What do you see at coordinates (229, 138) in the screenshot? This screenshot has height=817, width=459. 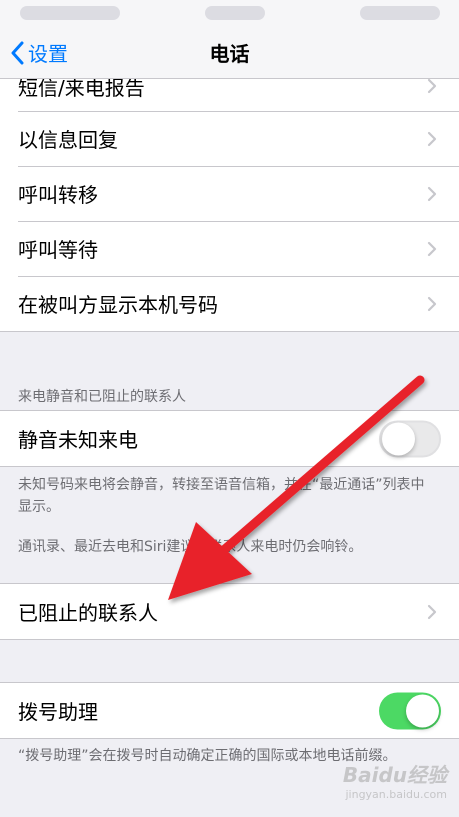 I see `cell-respond-with-text: 以信息回复` at bounding box center [229, 138].